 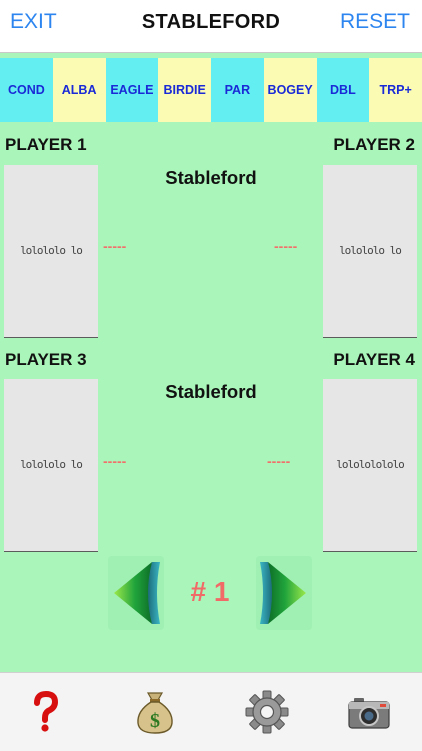 I want to click on category-eagle: EAGLE, so click(x=132, y=90).